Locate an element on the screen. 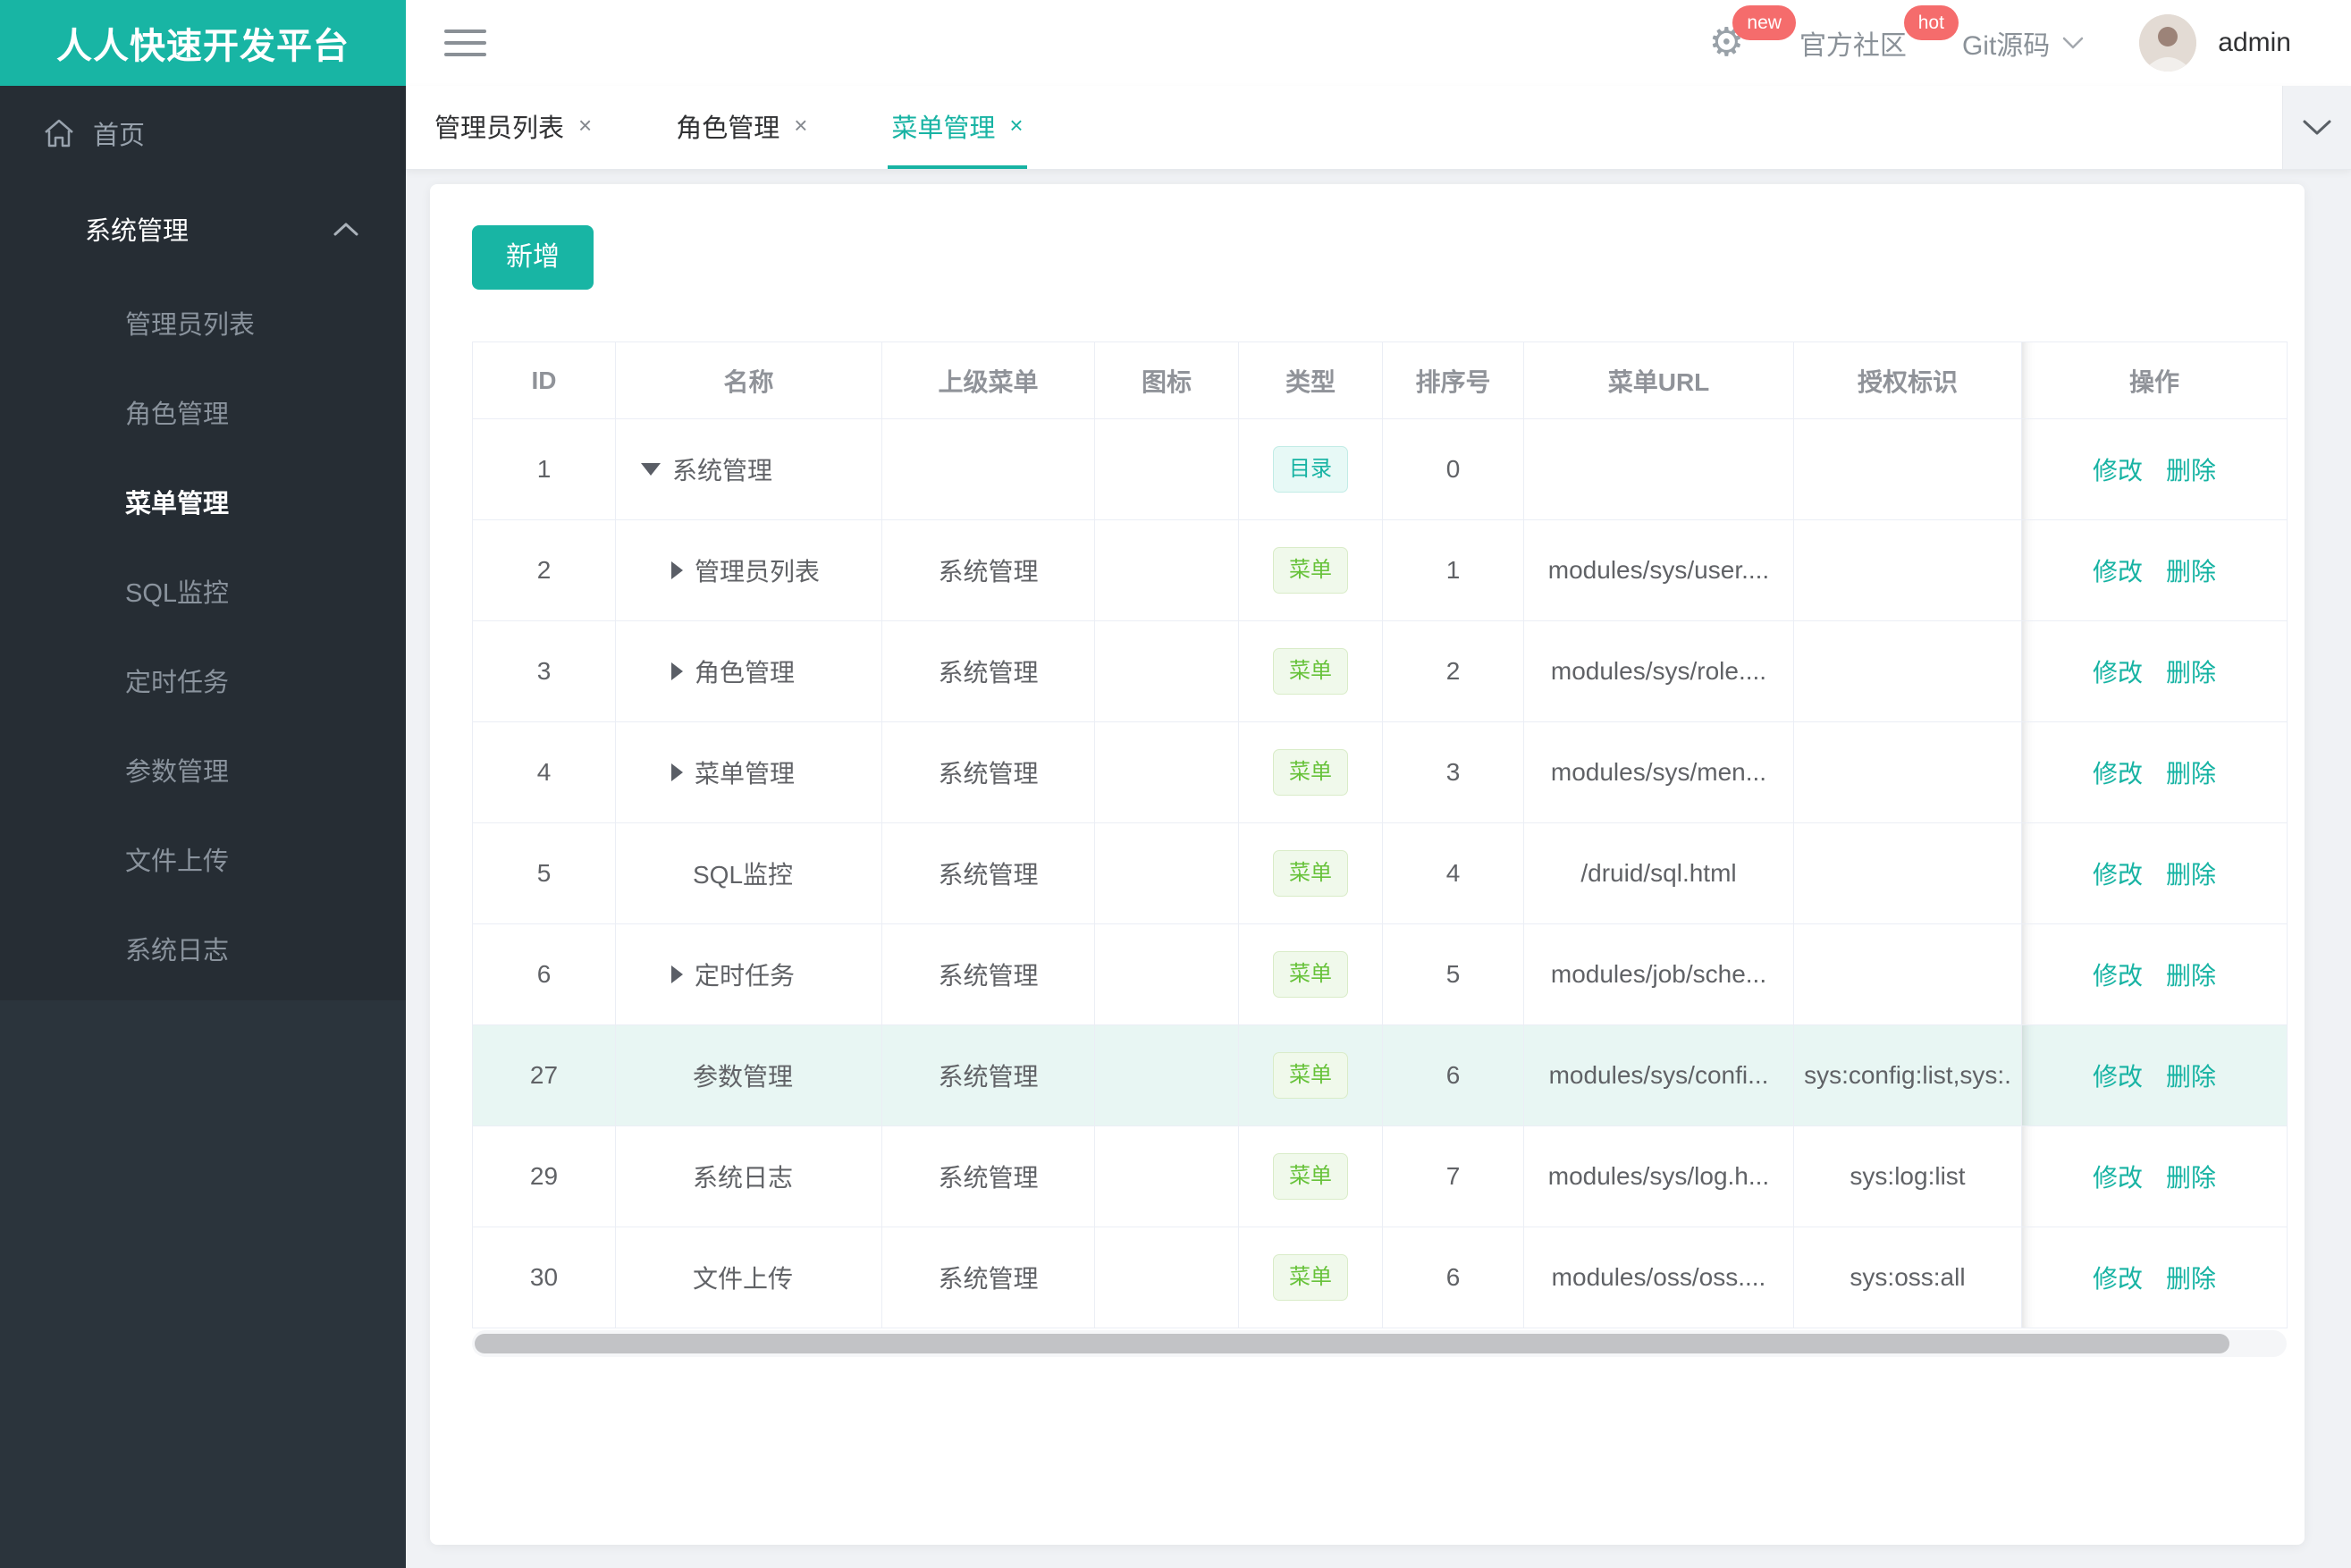  type-badge: 菜单 is located at coordinates (1310, 1277).